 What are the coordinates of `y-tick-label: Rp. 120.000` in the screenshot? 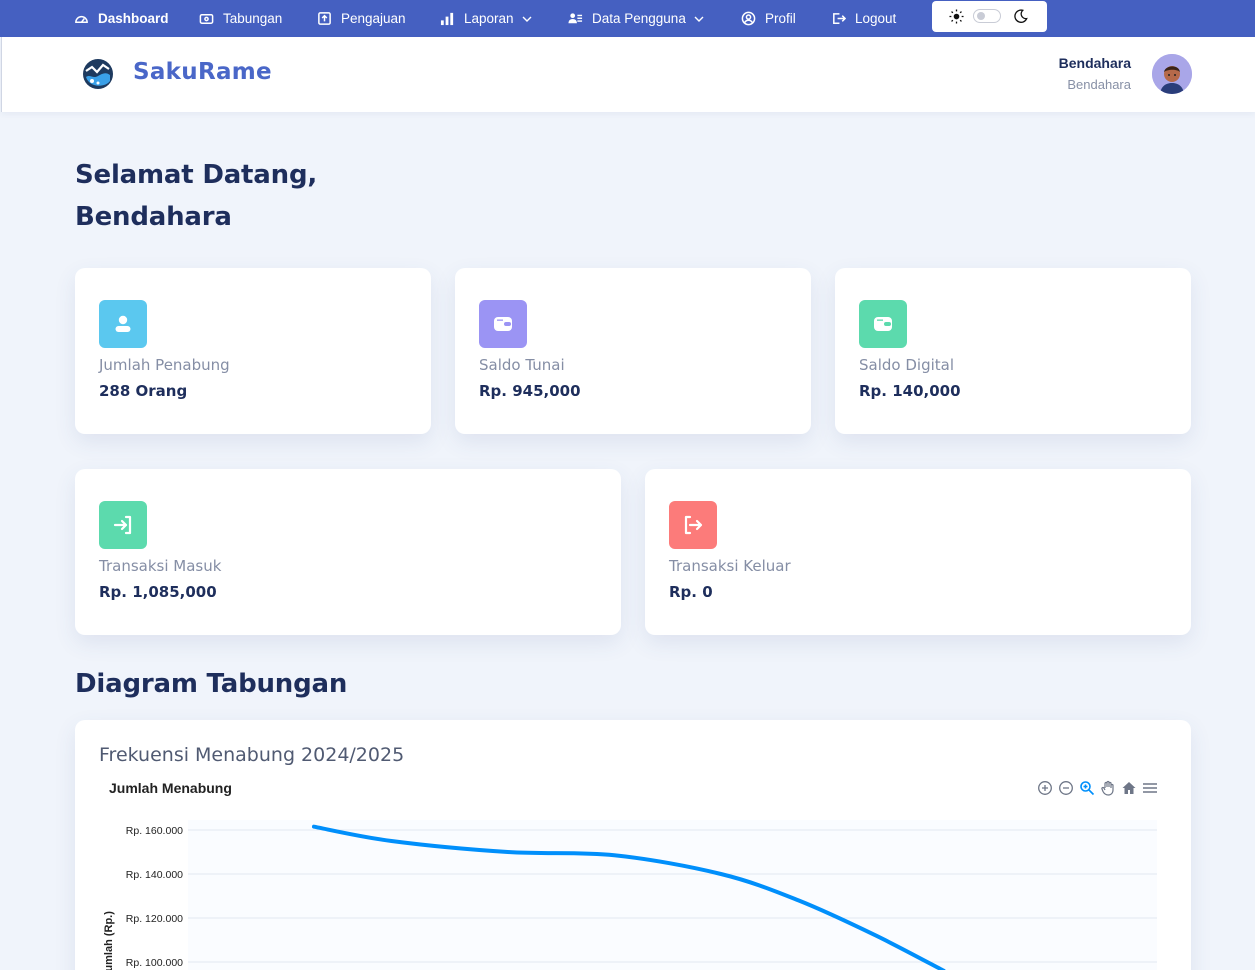 It's located at (154, 919).